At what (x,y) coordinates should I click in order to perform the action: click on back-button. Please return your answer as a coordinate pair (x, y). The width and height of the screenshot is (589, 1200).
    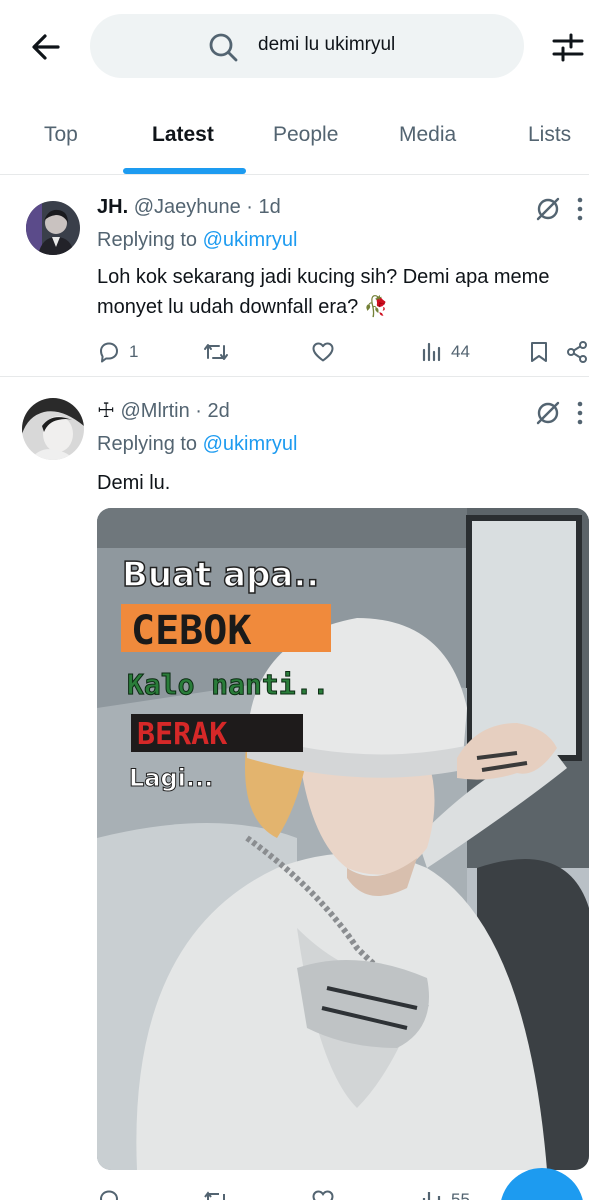
    Looking at the image, I should click on (46, 47).